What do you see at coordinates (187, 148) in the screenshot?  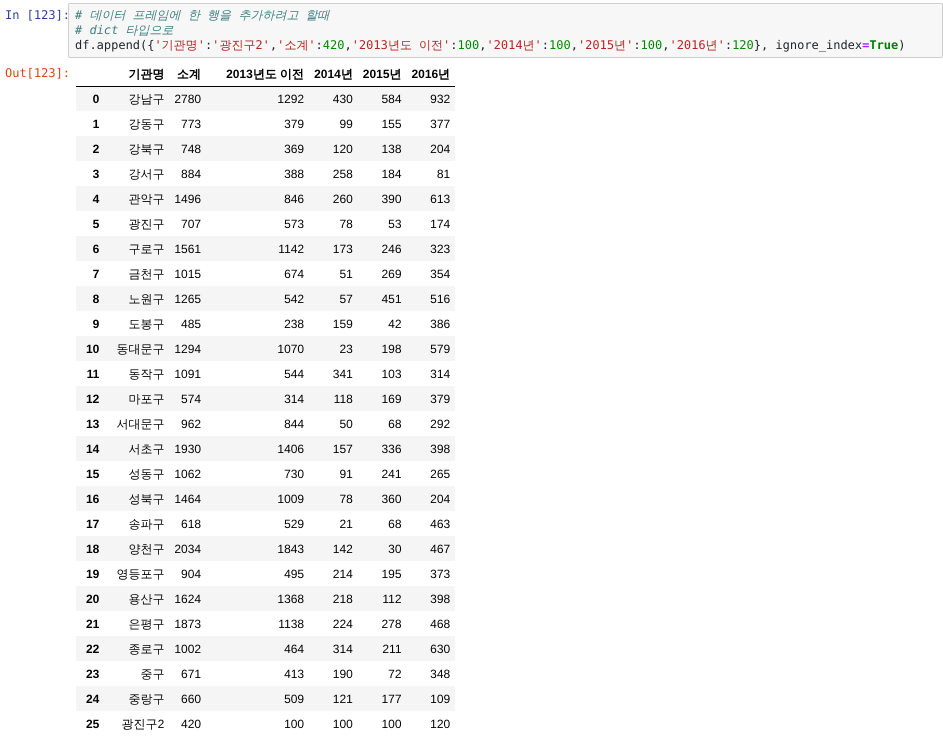 I see `table-cell: 748` at bounding box center [187, 148].